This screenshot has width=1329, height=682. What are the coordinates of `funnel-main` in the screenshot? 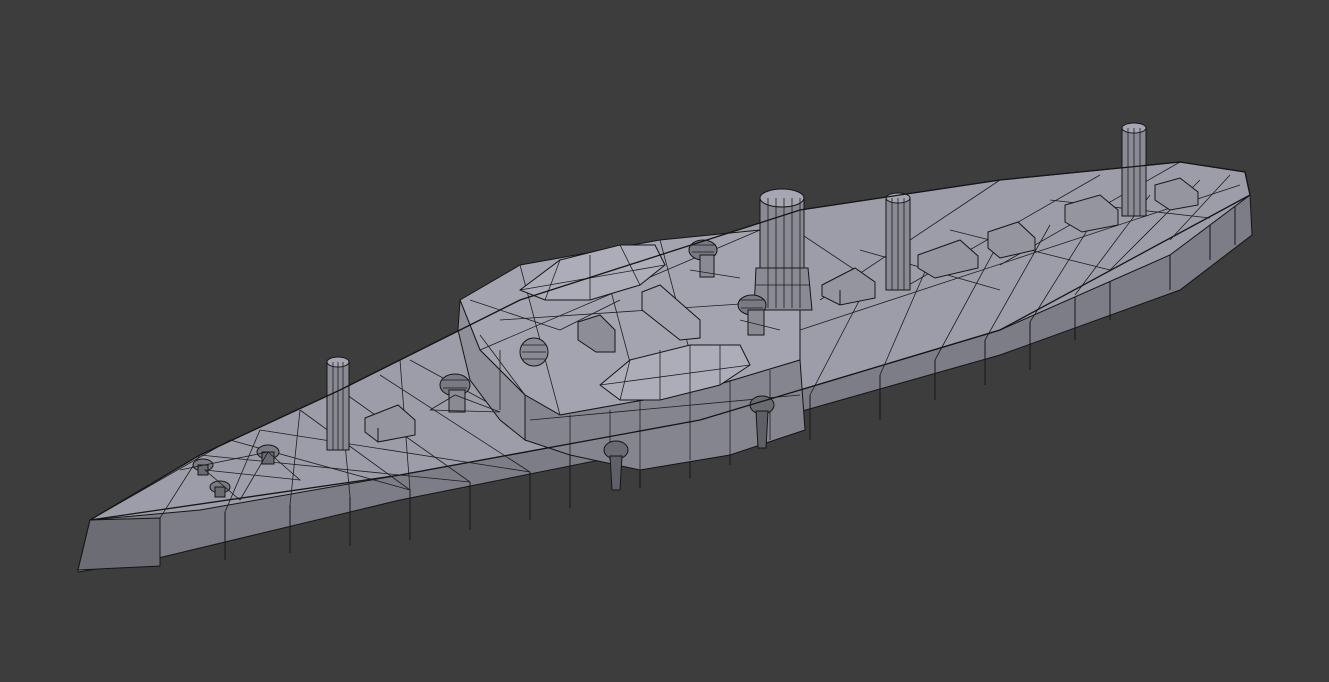 It's located at (783, 249).